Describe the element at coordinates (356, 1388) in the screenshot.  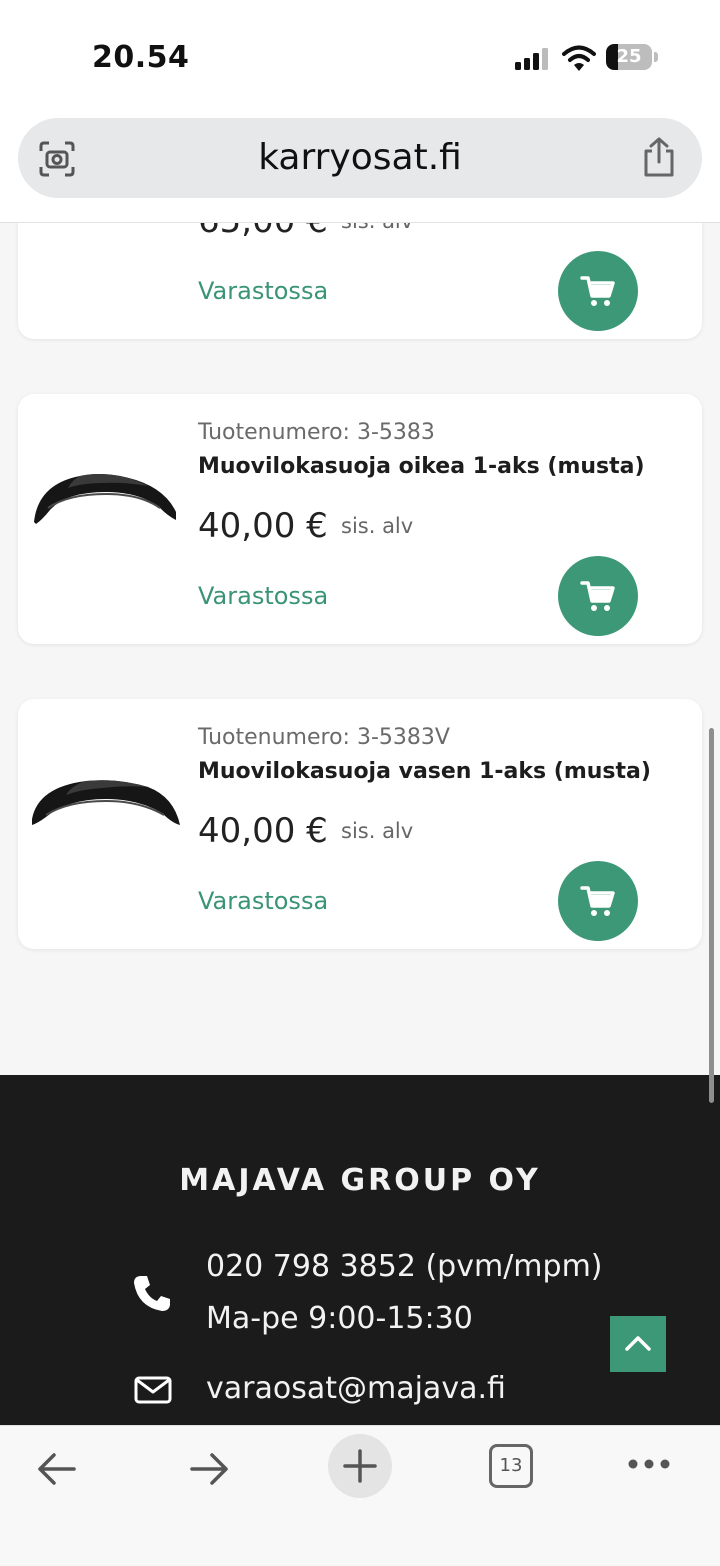
I see `footer-email: varaosat@majava.fi` at that location.